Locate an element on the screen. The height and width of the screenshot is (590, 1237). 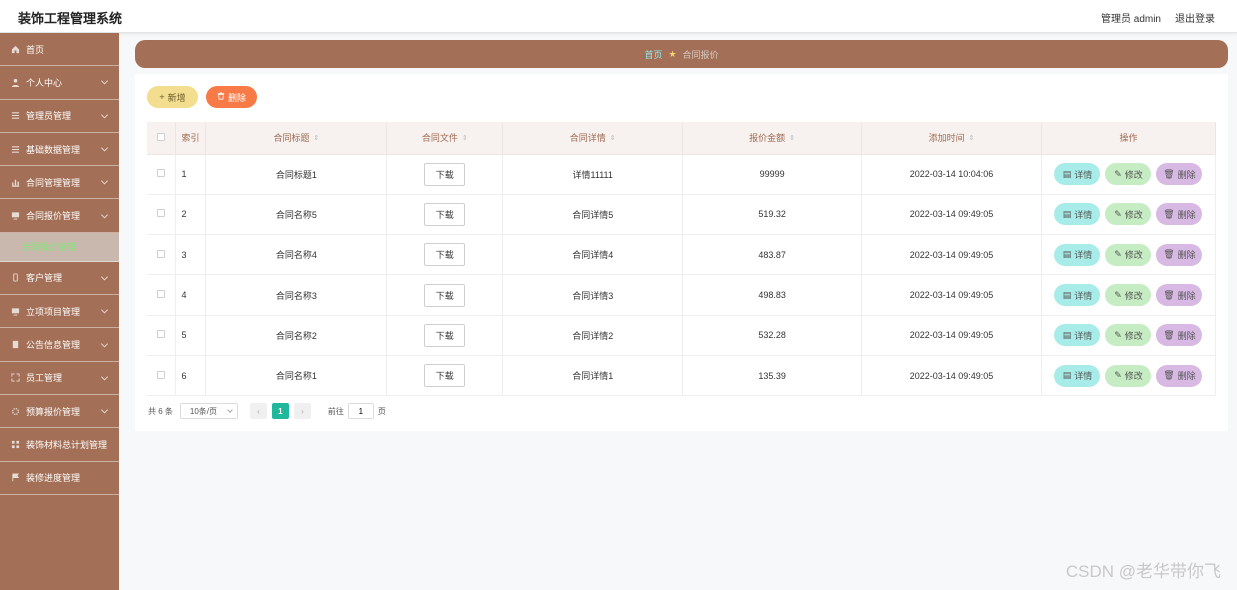
cell-ops: ▤ 详情 ✎ 修改 🗑 删除 is located at coordinates (1129, 295).